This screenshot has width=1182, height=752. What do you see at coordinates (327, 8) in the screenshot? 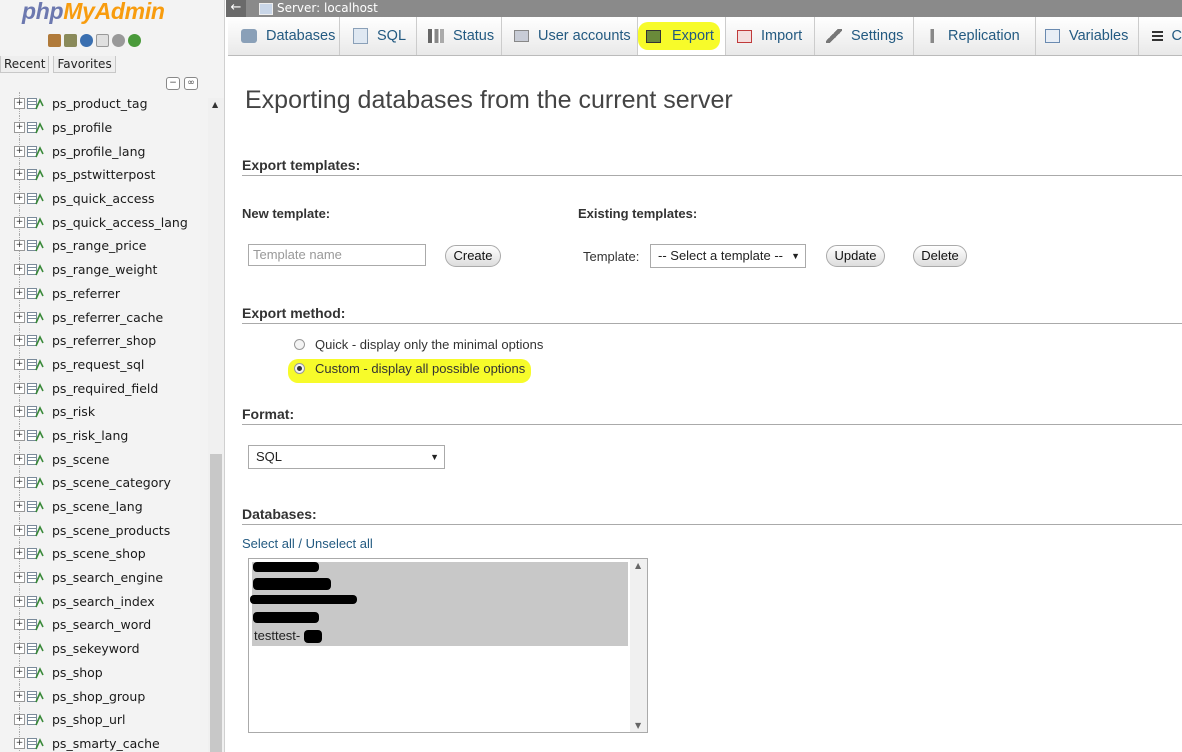
I see `server-breadcrumb: Server: localhost` at bounding box center [327, 8].